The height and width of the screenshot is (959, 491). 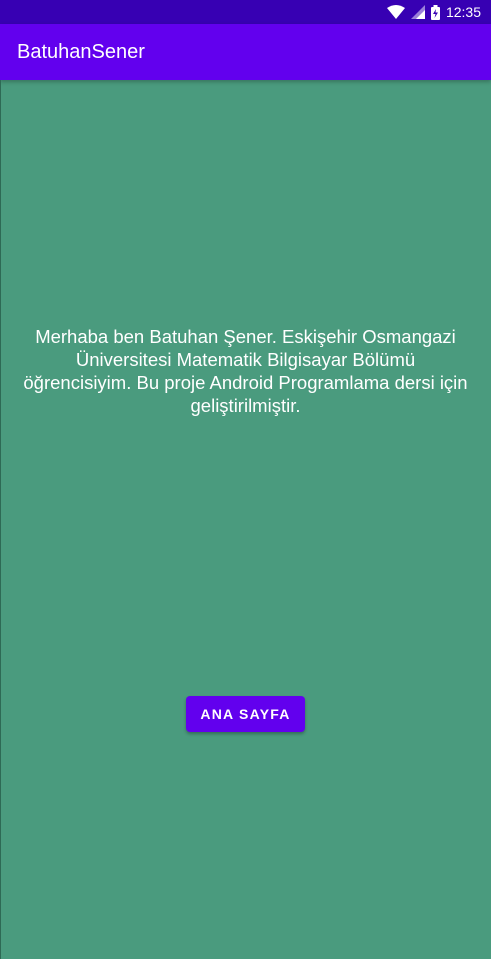 What do you see at coordinates (463, 12) in the screenshot?
I see `clock: 12:35` at bounding box center [463, 12].